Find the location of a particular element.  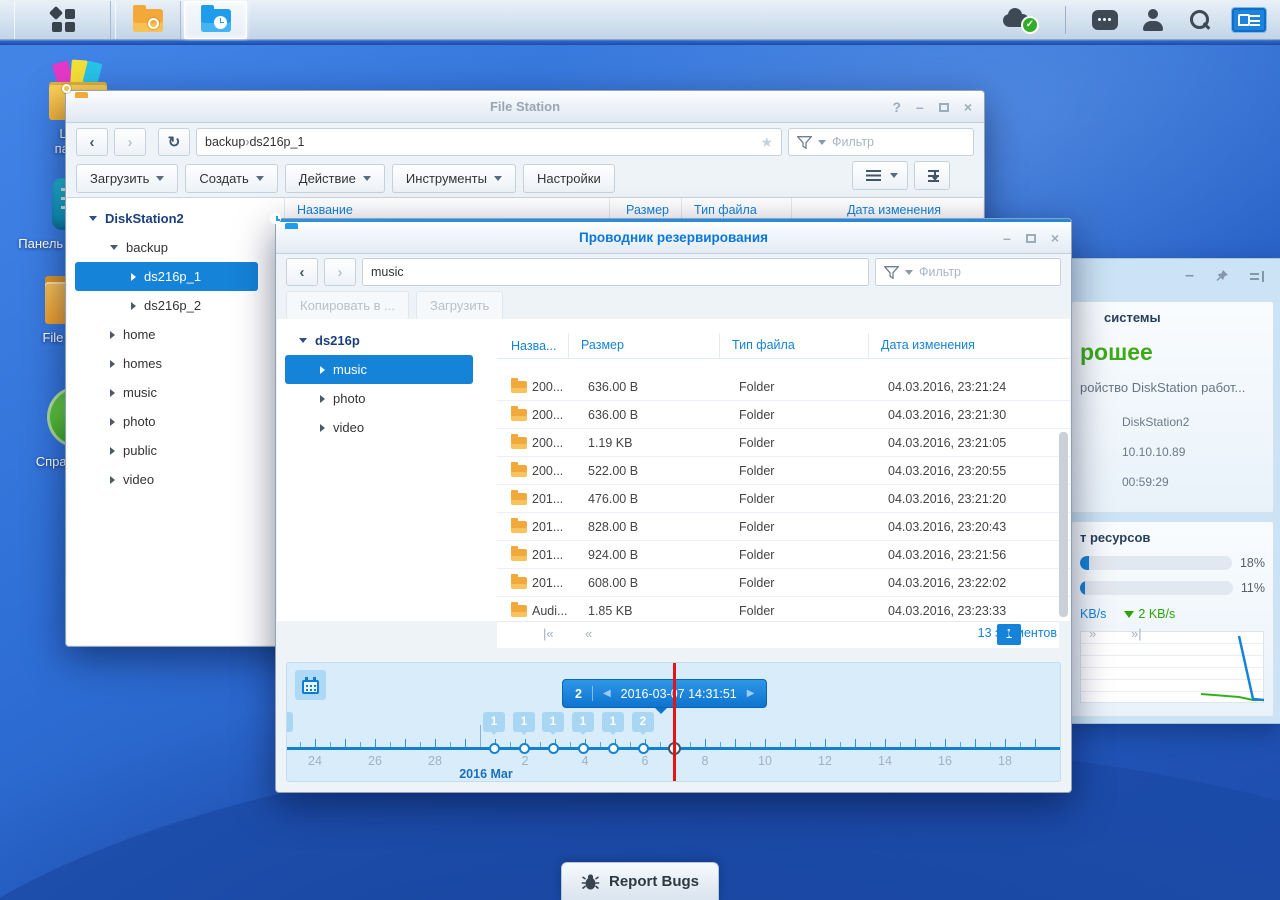

tree-item: ds216p_1 is located at coordinates (166, 276).